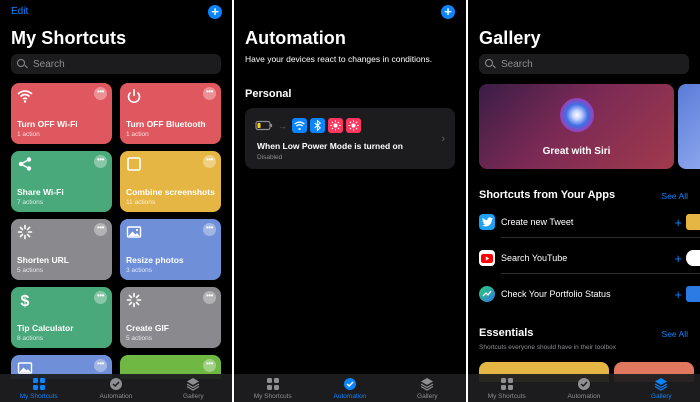 The height and width of the screenshot is (402, 700). What do you see at coordinates (134, 164) in the screenshot?
I see `square-icon` at bounding box center [134, 164].